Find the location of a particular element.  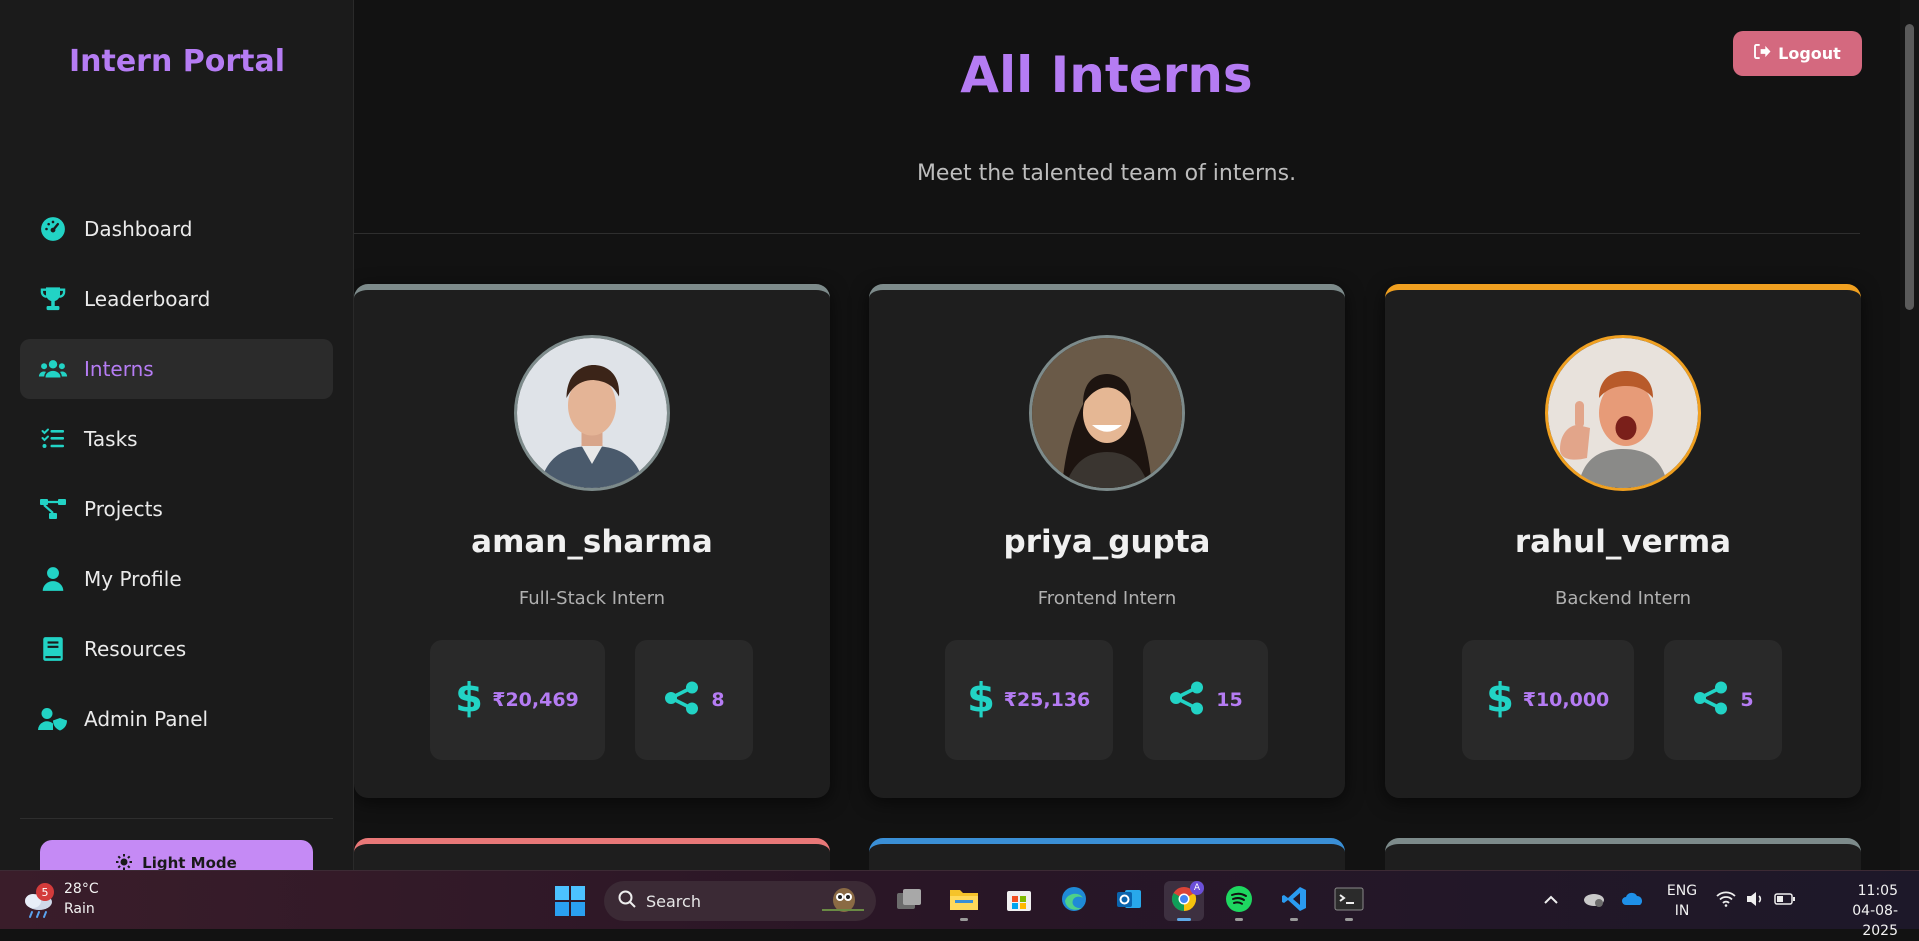

earnings-stat: $ ₹10,000 is located at coordinates (1548, 700).